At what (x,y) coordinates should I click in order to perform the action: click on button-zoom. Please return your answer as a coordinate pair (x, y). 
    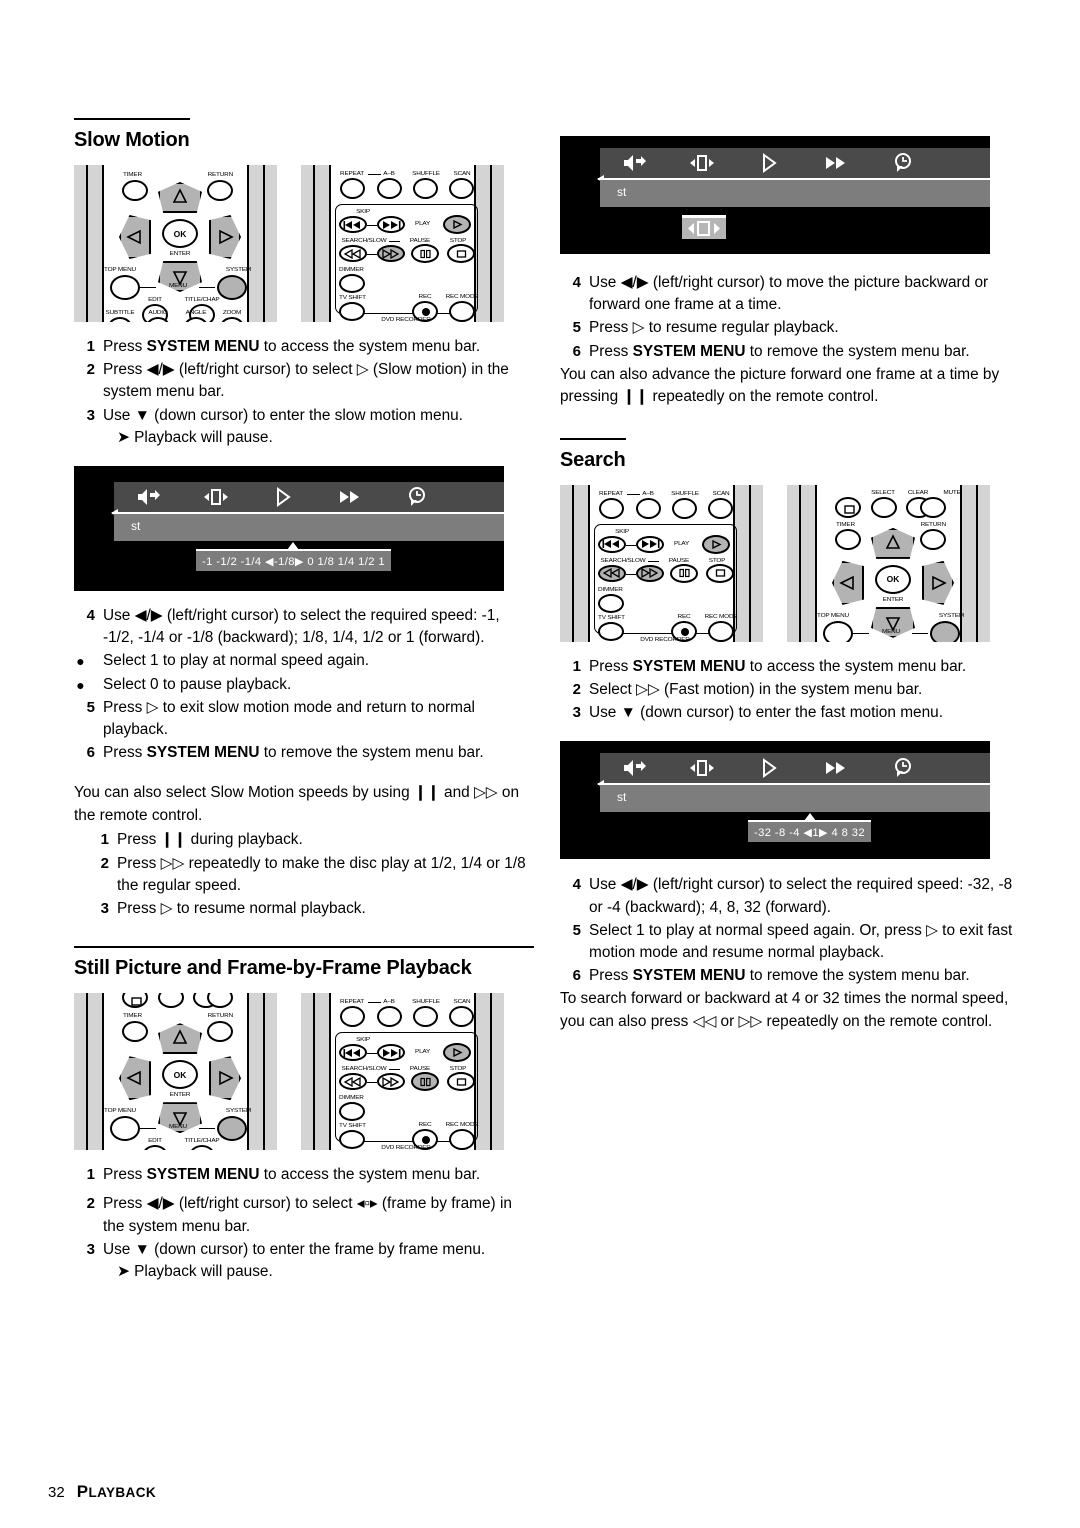
    Looking at the image, I should click on (232, 319).